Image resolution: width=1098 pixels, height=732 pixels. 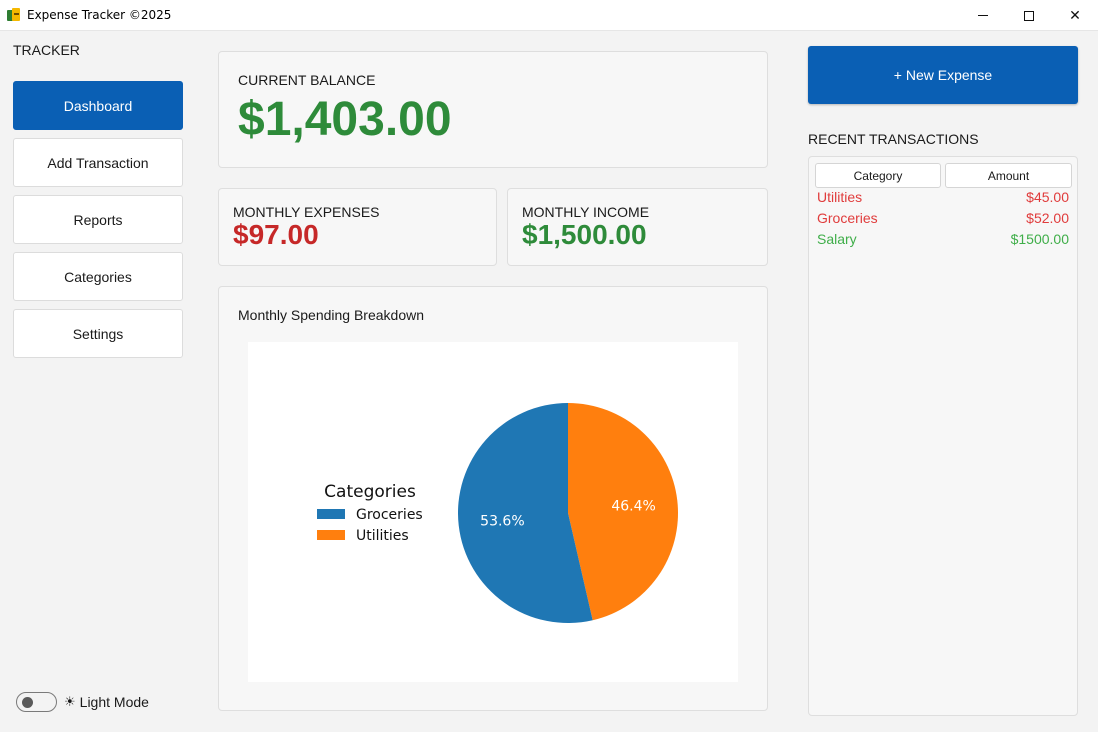 What do you see at coordinates (878, 175) in the screenshot?
I see `column-header-category: Category` at bounding box center [878, 175].